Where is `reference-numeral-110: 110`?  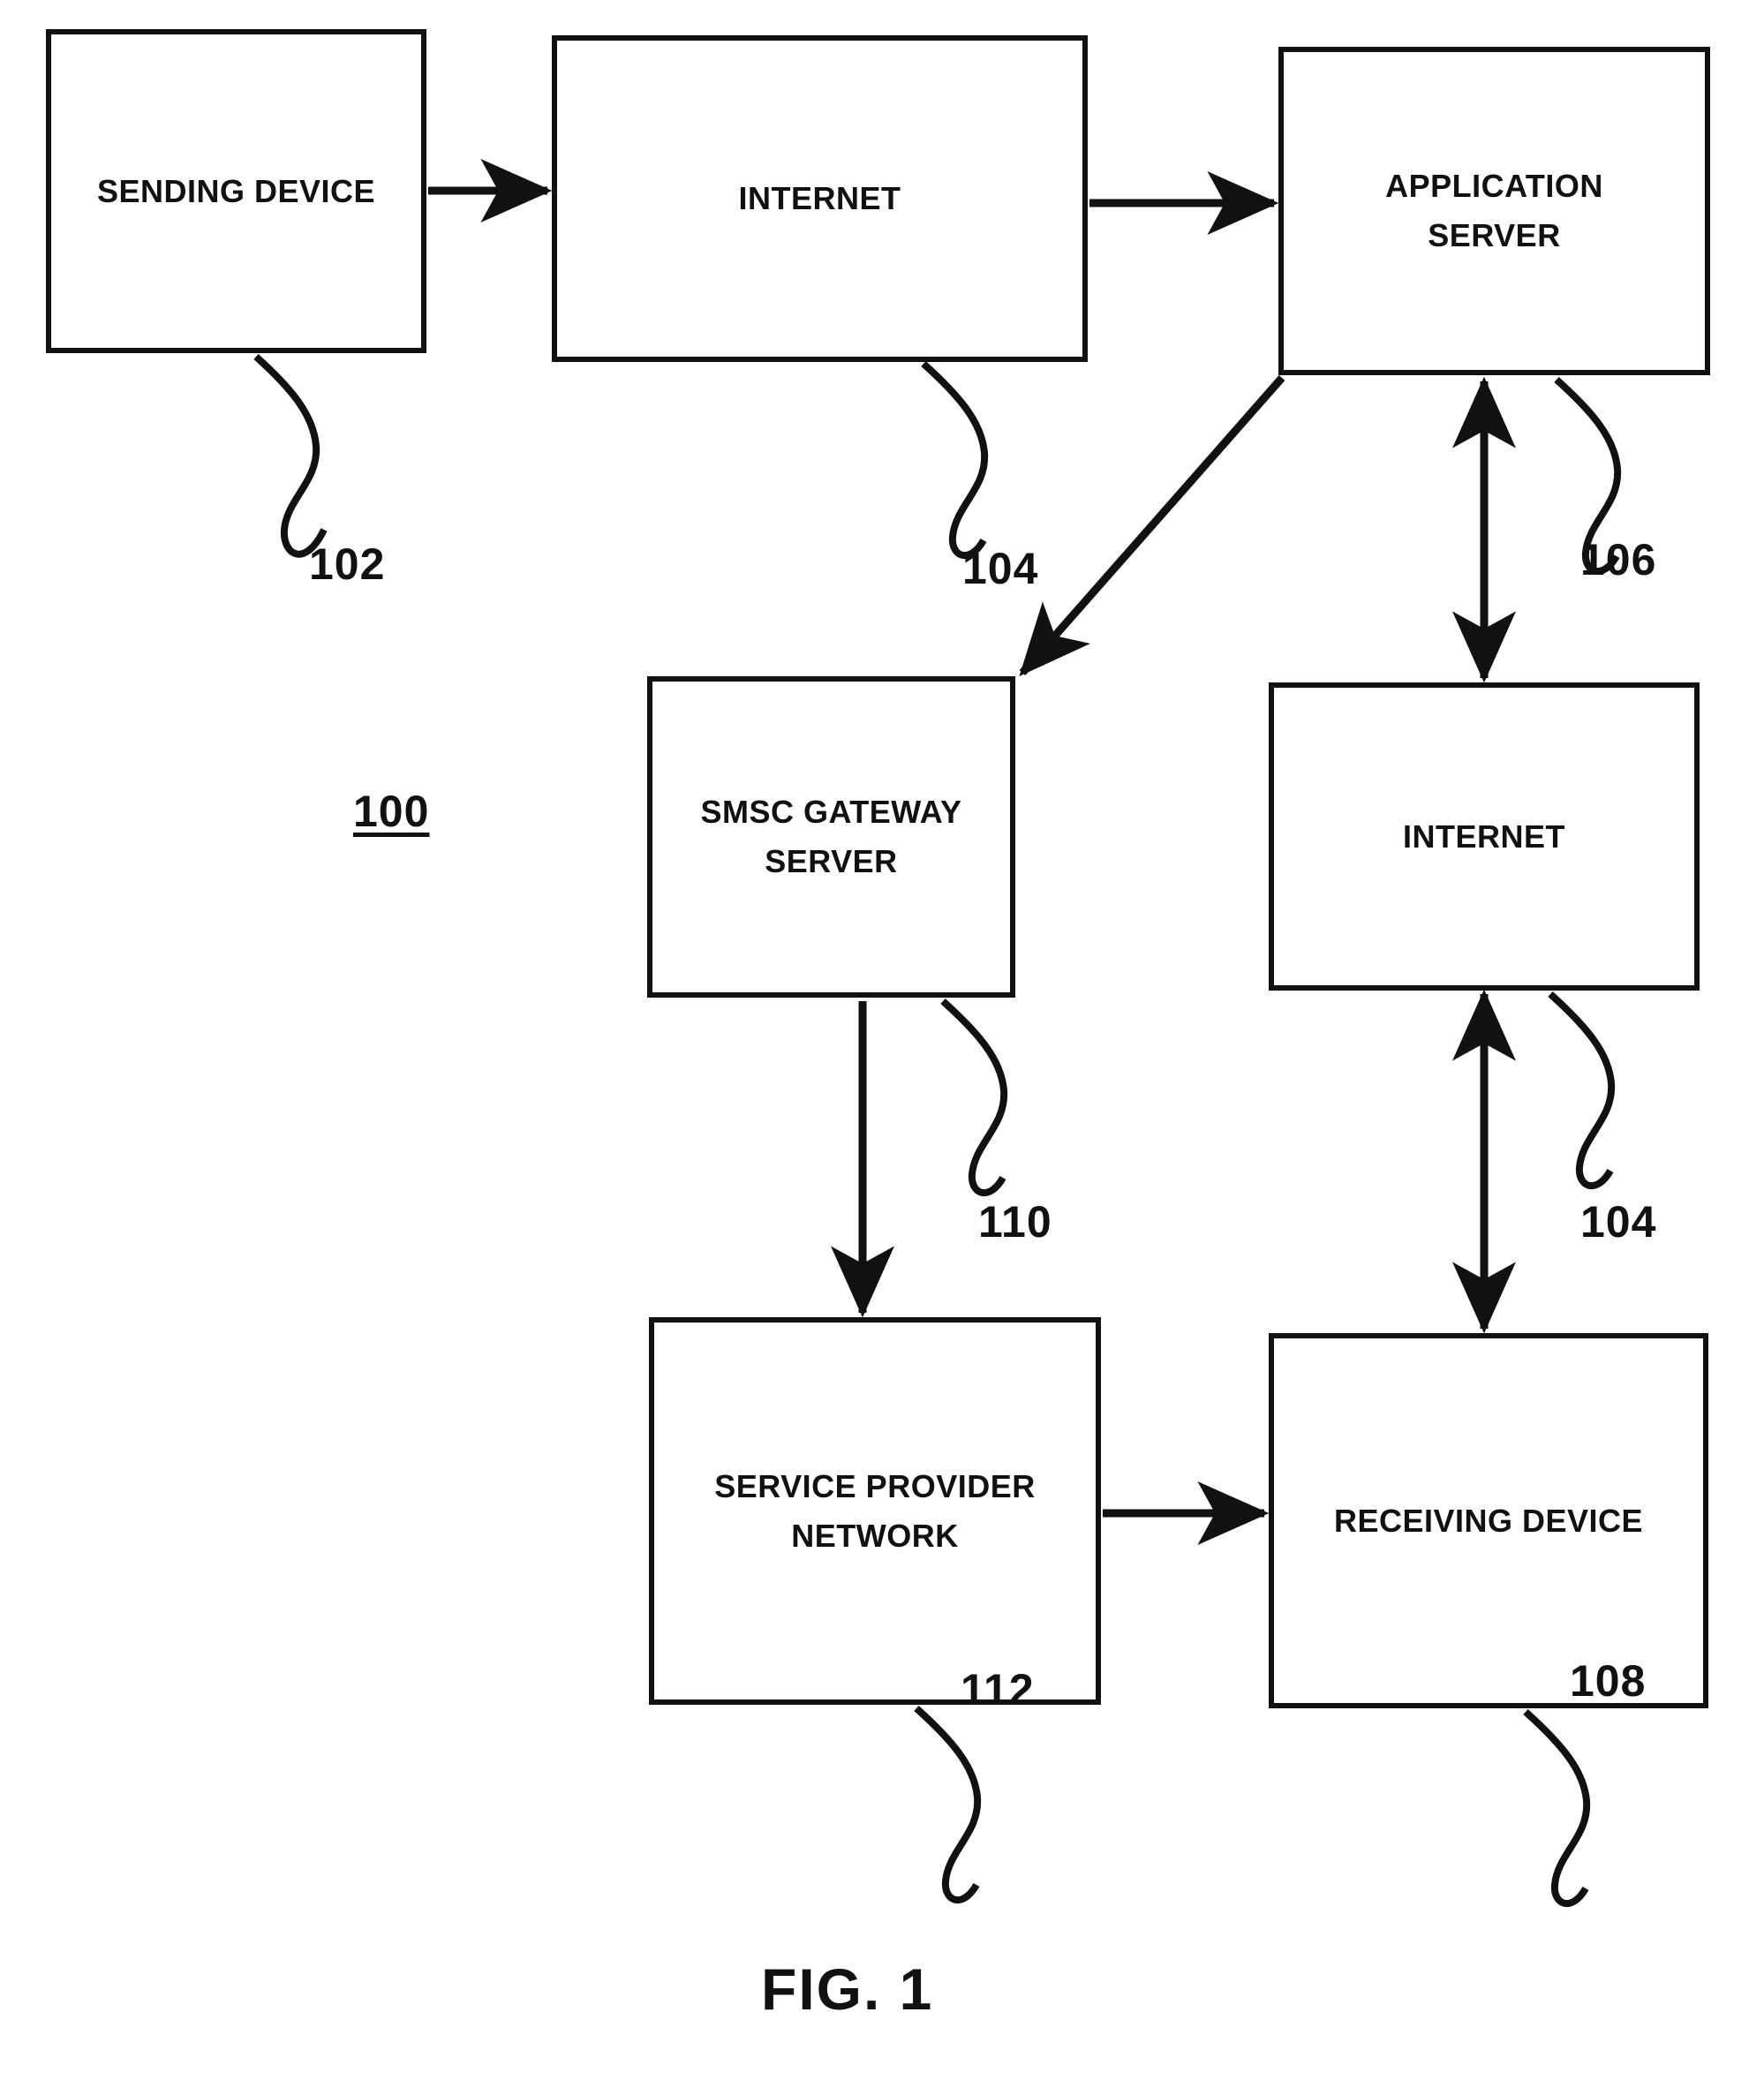 reference-numeral-110: 110 is located at coordinates (1015, 1222).